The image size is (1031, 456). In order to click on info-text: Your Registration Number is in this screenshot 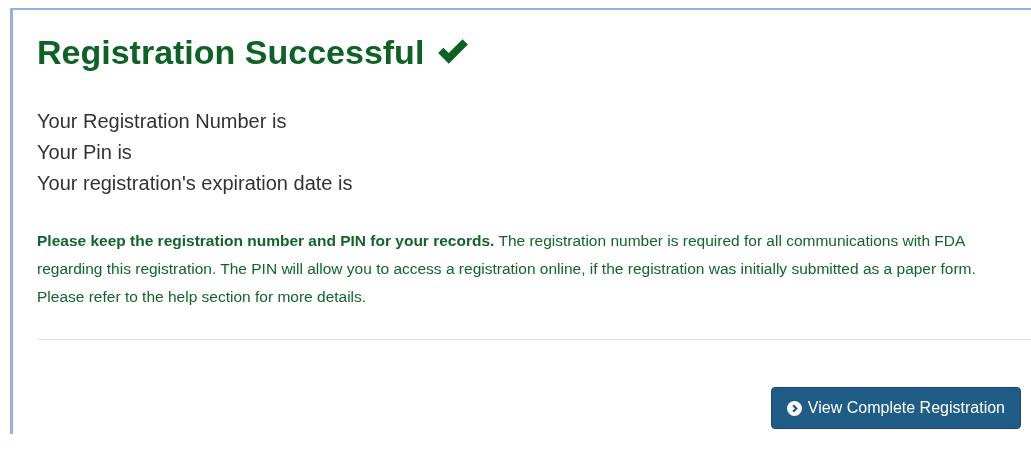, I will do `click(162, 121)`.